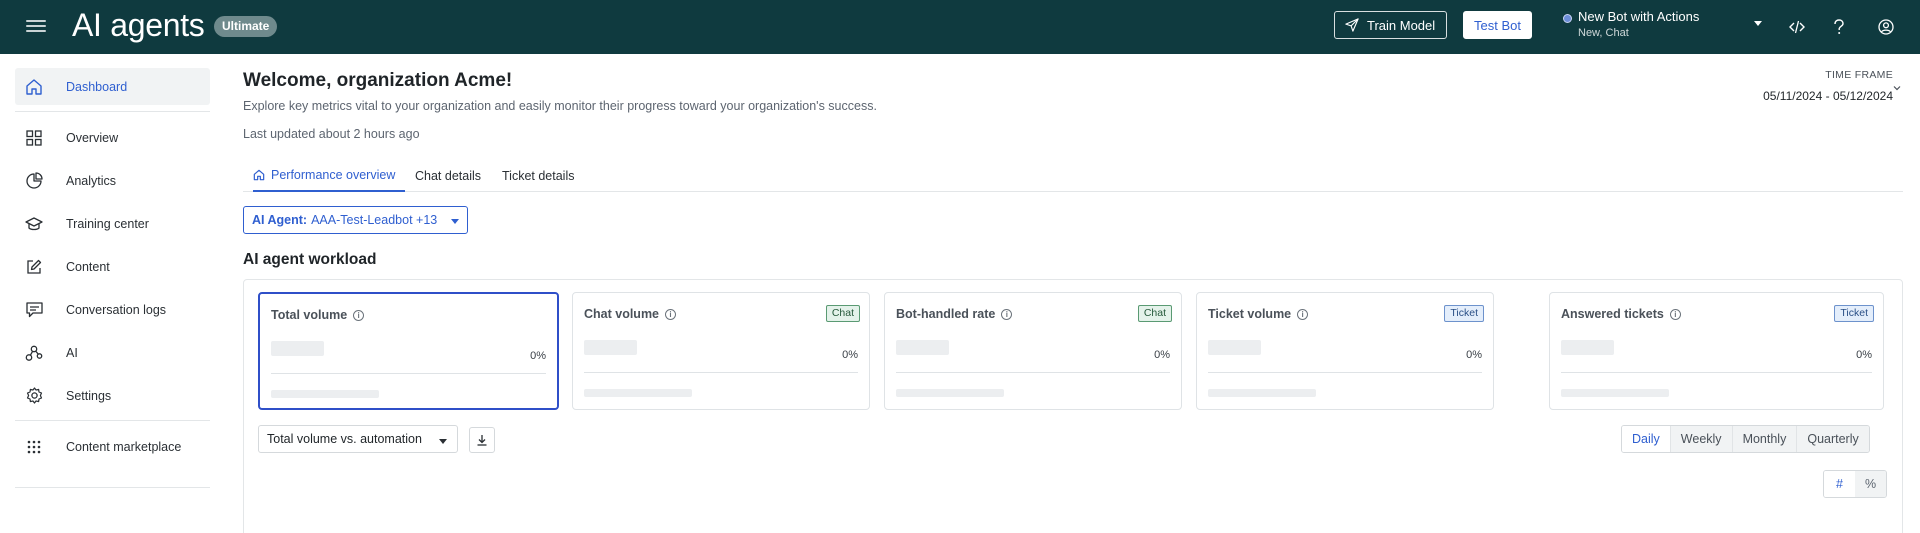  I want to click on metric-card-title-text: Total volume, so click(309, 315).